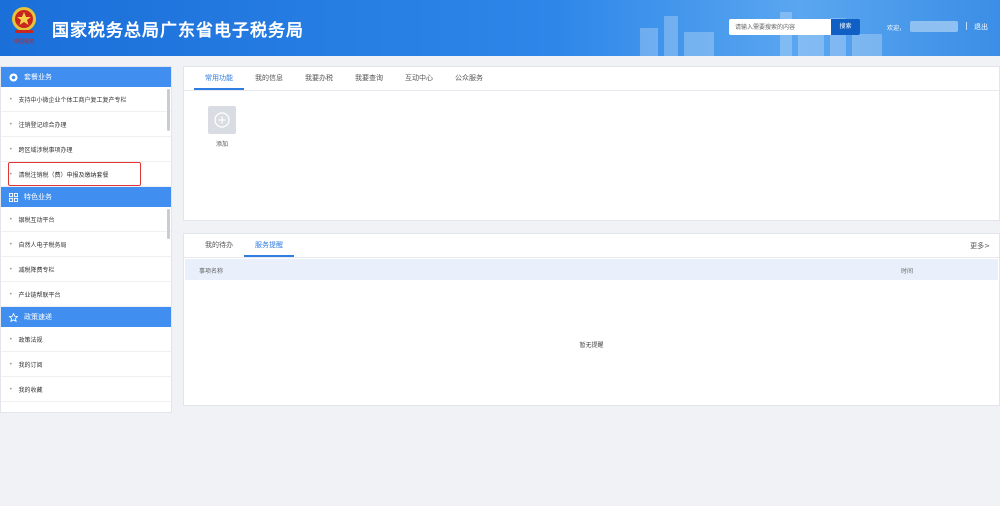 This screenshot has height=506, width=1000. What do you see at coordinates (469, 78) in the screenshot?
I see `tab-public-service: 公众服务` at bounding box center [469, 78].